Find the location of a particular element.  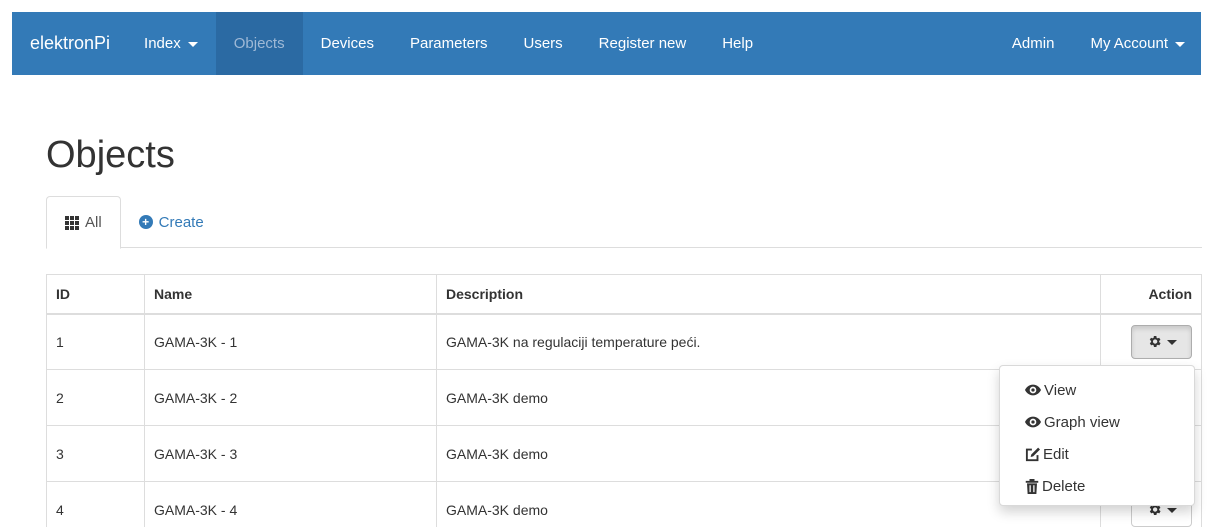

nav-users: Users is located at coordinates (543, 43).